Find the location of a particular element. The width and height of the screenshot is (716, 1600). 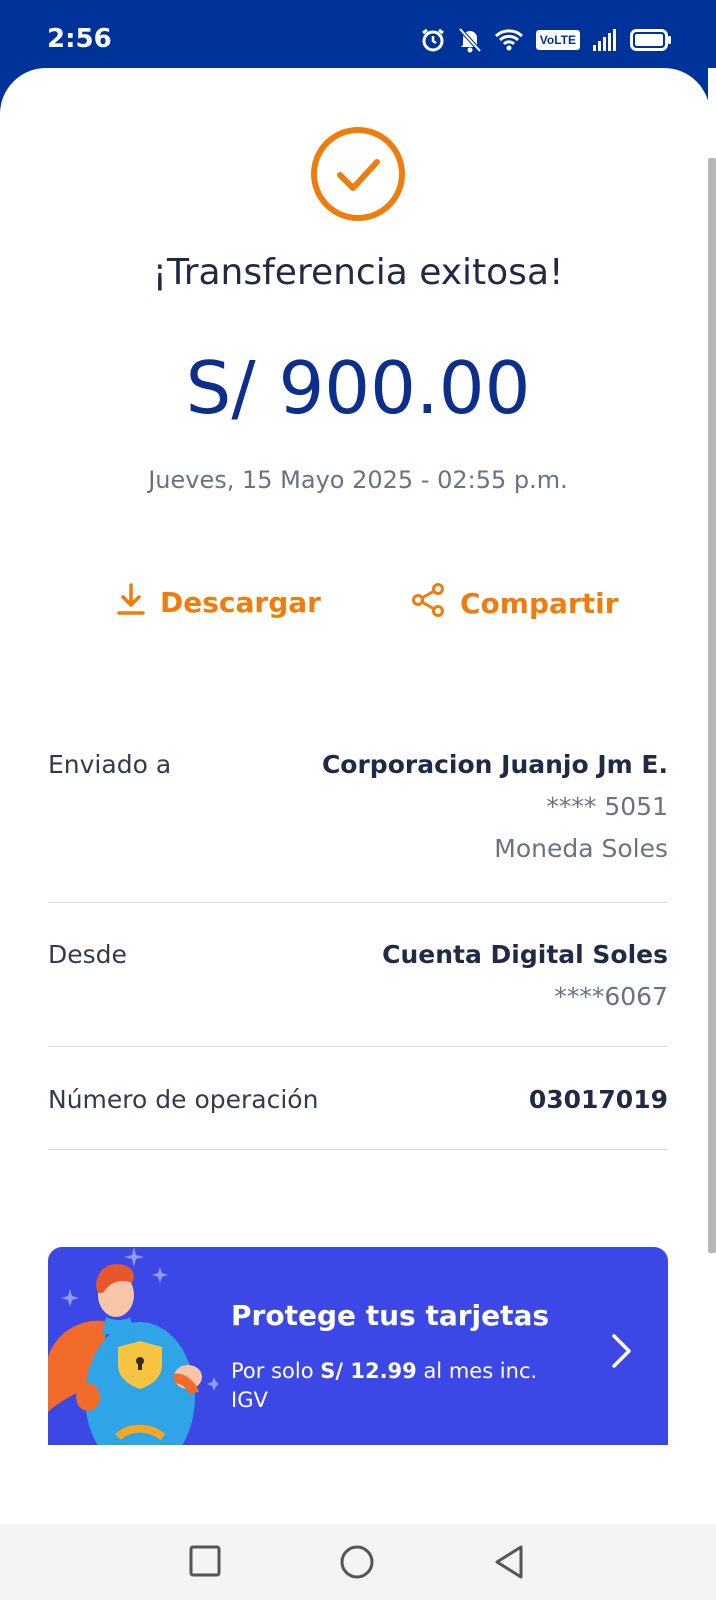

promo-title: Protege tus tarjetas is located at coordinates (390, 1315).